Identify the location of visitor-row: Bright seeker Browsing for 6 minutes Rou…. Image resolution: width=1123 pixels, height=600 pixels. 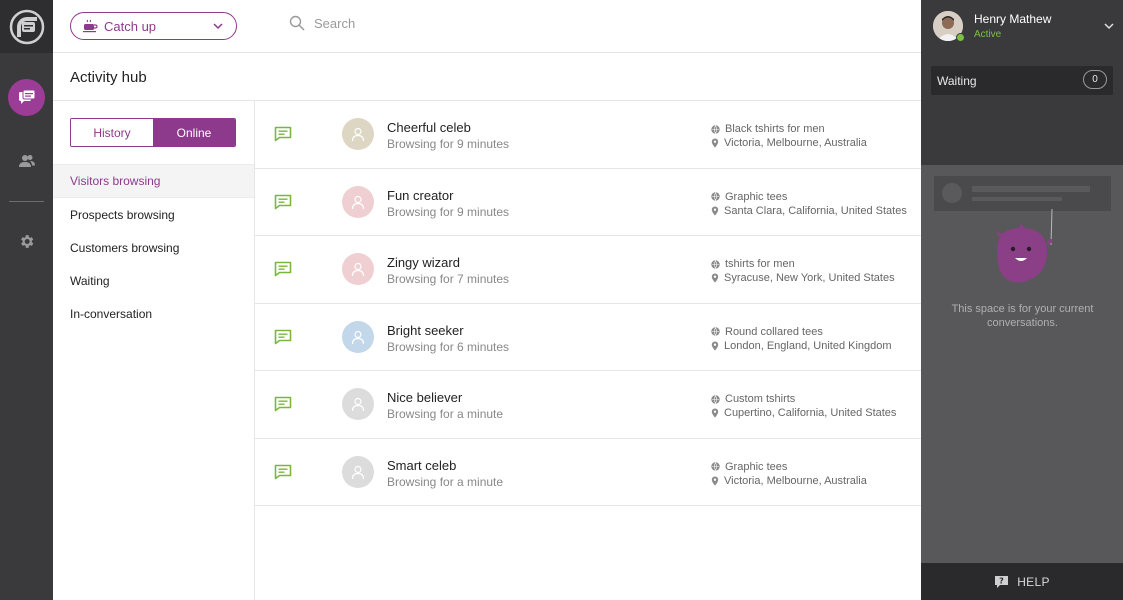
(588, 337).